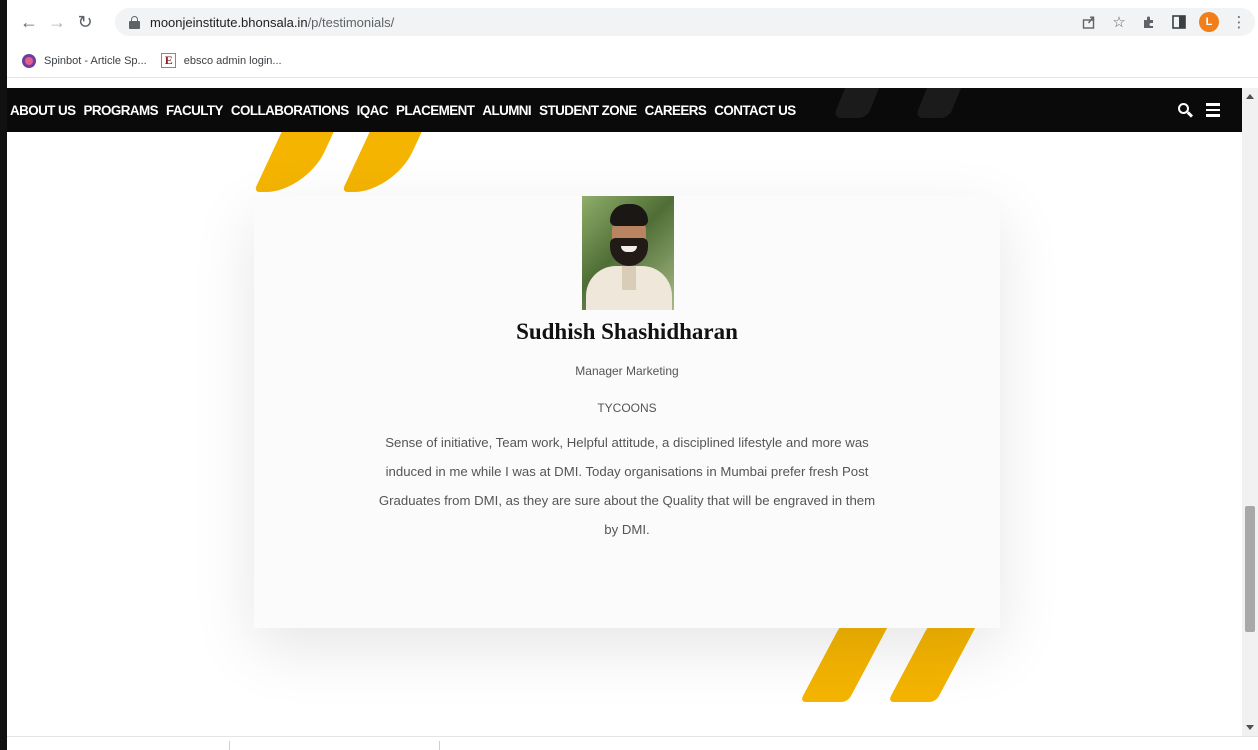  I want to click on hamburger-menu-icon, so click(1213, 110).